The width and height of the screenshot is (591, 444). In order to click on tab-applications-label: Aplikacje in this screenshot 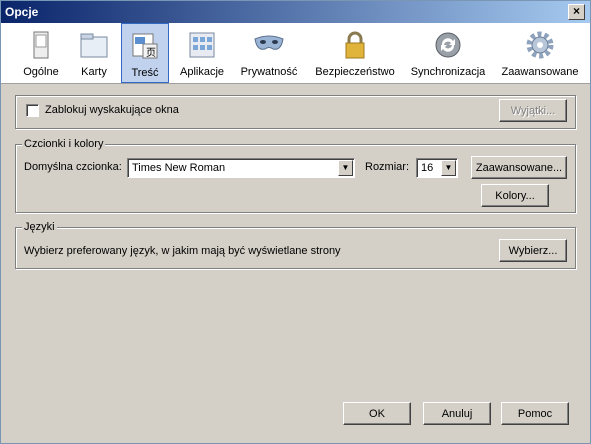, I will do `click(202, 72)`.